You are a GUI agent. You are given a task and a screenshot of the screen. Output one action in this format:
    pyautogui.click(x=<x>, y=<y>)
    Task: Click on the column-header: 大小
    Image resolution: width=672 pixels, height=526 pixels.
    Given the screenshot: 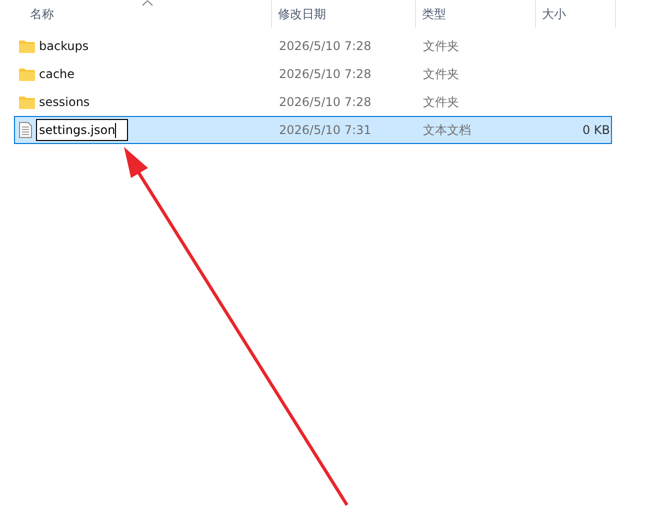 What is the action you would take?
    pyautogui.click(x=576, y=14)
    